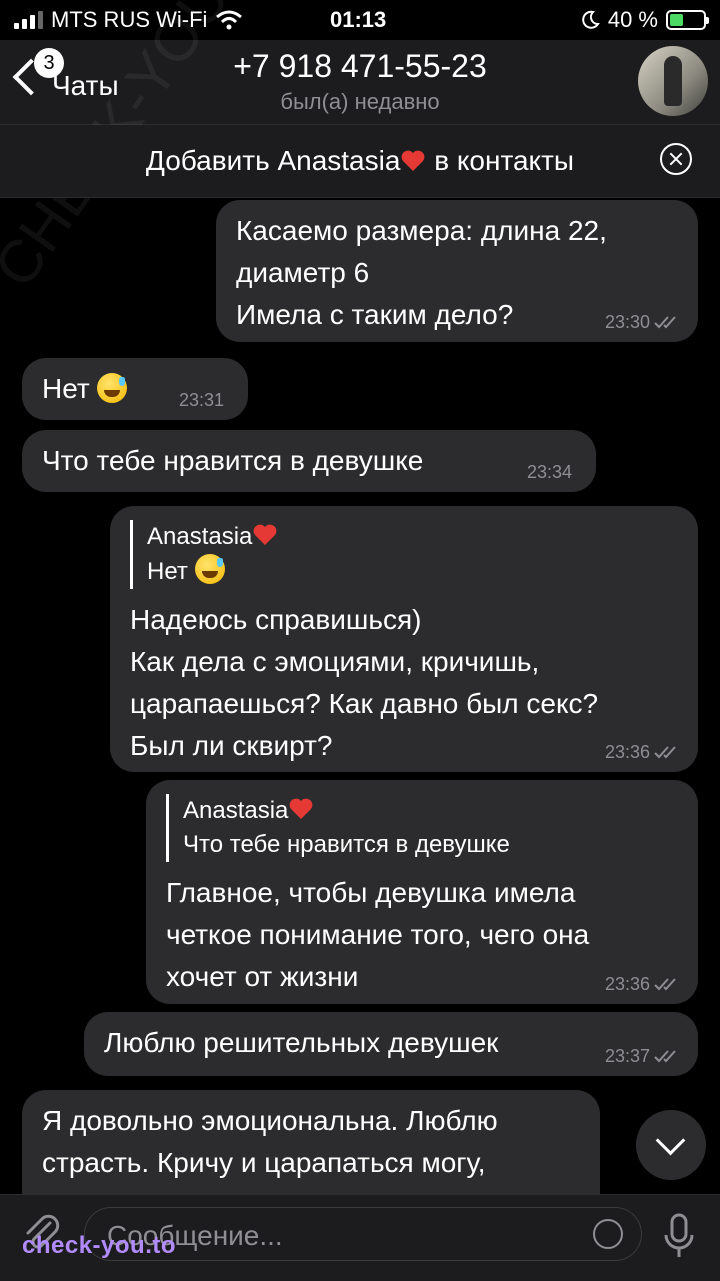  Describe the element at coordinates (679, 1236) in the screenshot. I see `mic-icon` at that location.